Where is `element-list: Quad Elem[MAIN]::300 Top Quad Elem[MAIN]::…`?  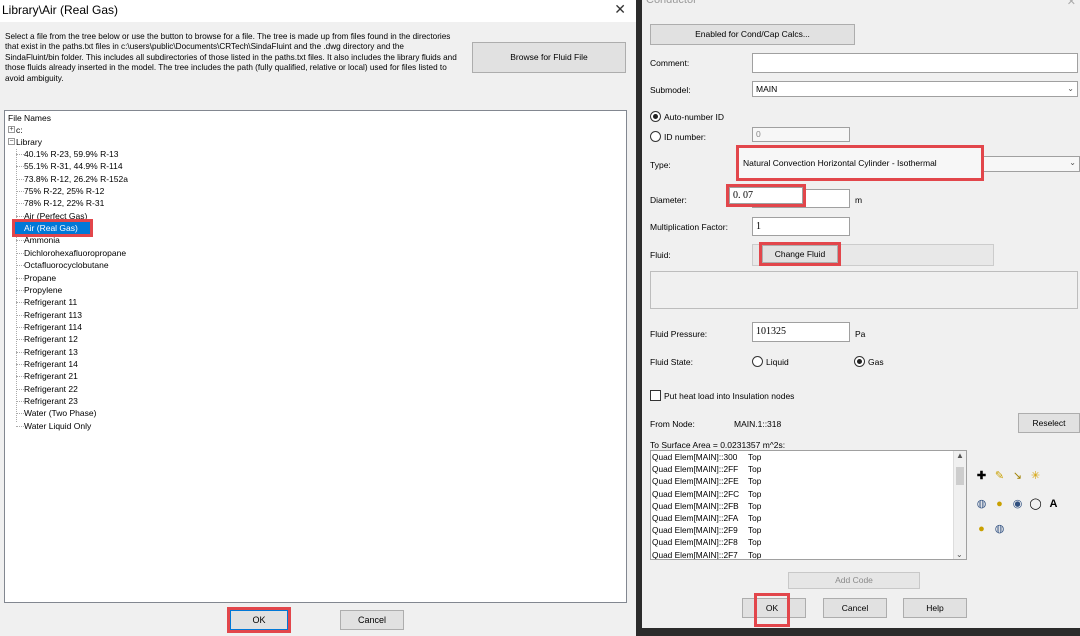
element-list: Quad Elem[MAIN]::300 Top Quad Elem[MAIN]::… is located at coordinates (808, 505).